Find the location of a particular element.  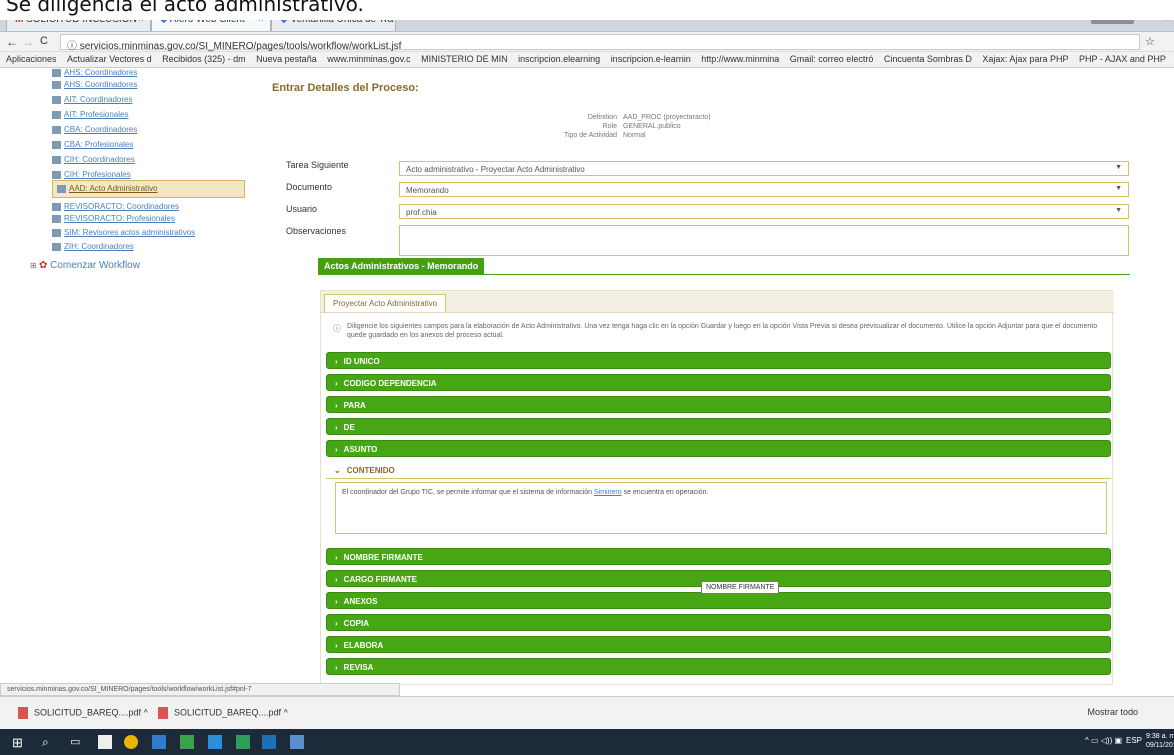

file-explorer-icon is located at coordinates (105, 742).